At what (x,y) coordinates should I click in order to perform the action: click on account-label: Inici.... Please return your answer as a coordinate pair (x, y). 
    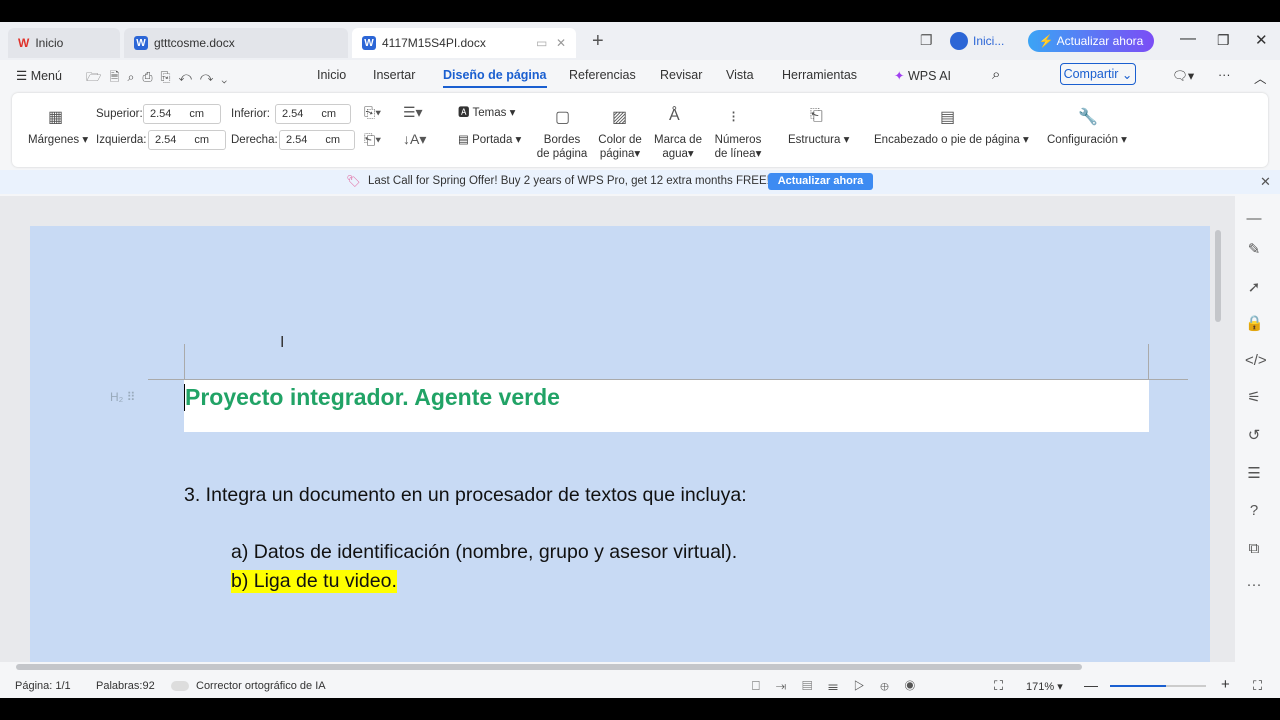
    Looking at the image, I should click on (988, 41).